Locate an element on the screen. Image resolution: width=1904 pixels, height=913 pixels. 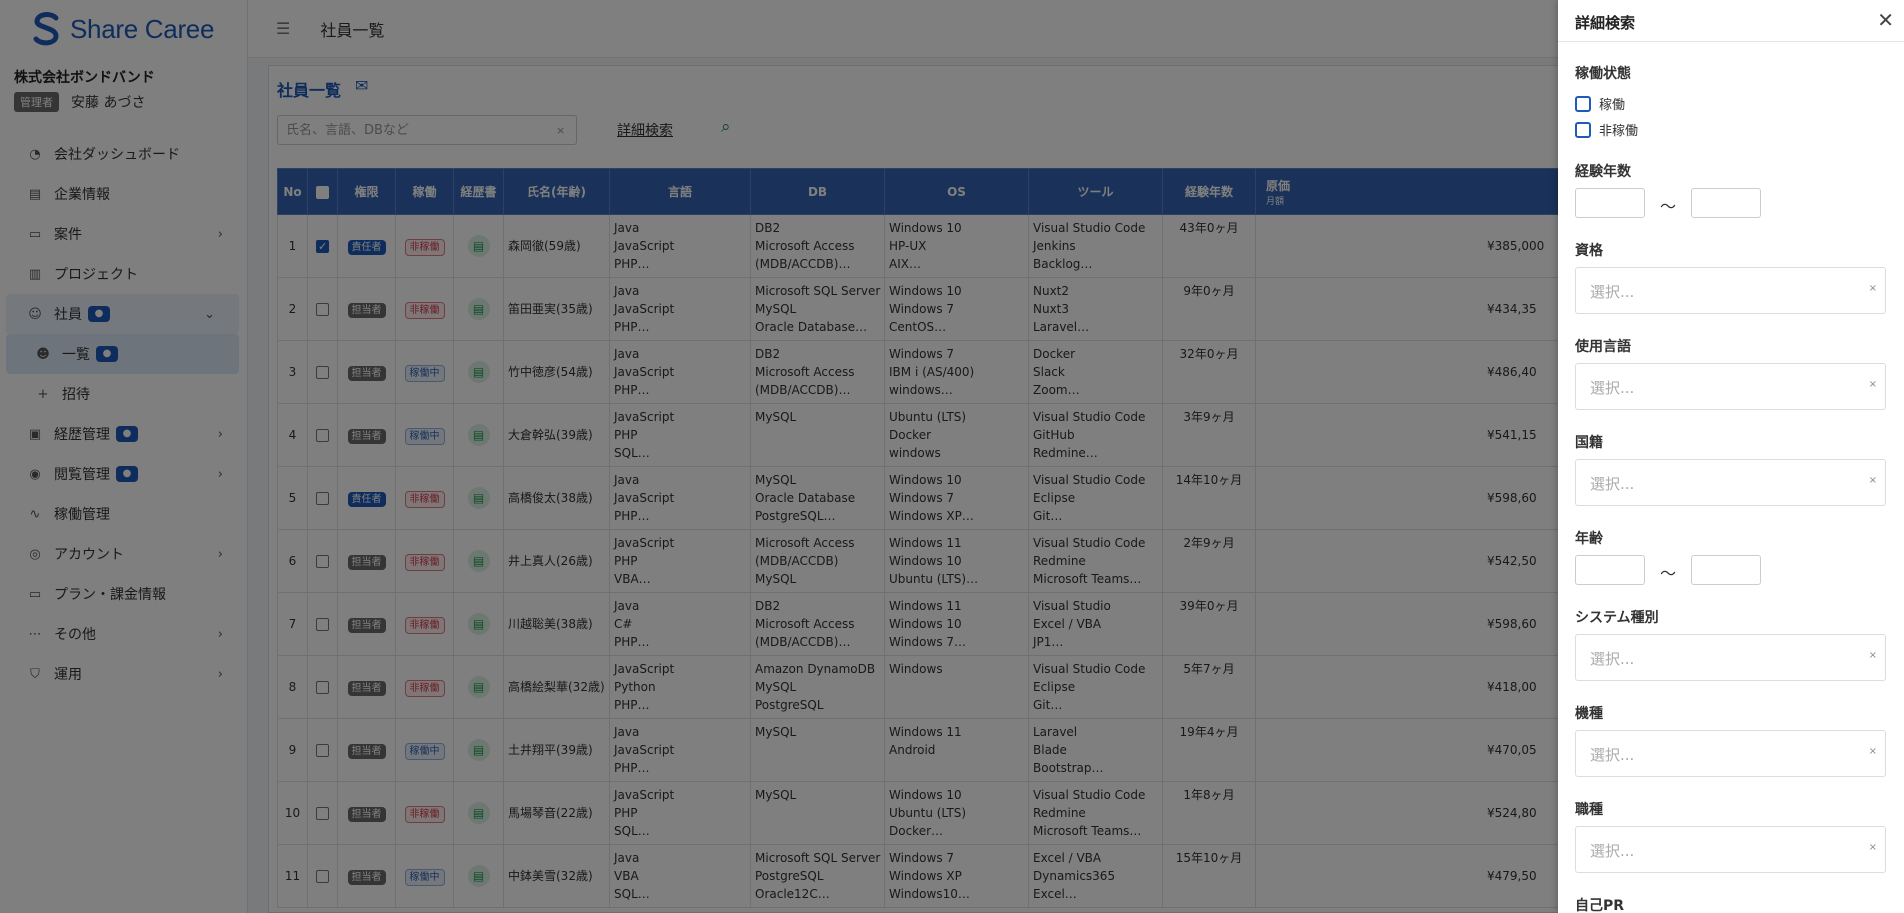
status-option-active: 稼働 is located at coordinates (1600, 103).